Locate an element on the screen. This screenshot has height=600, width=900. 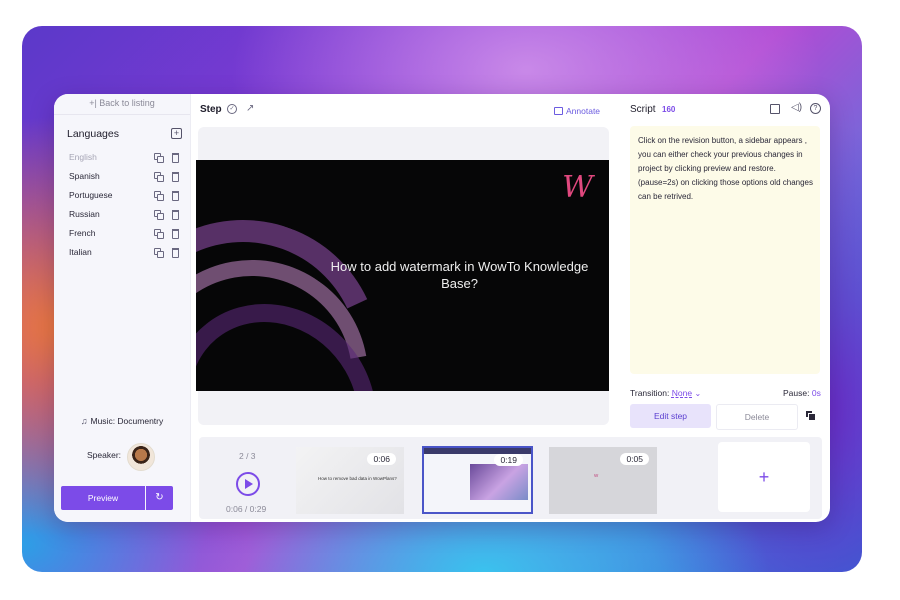
annotate-button: Annotate is located at coordinates (577, 111).